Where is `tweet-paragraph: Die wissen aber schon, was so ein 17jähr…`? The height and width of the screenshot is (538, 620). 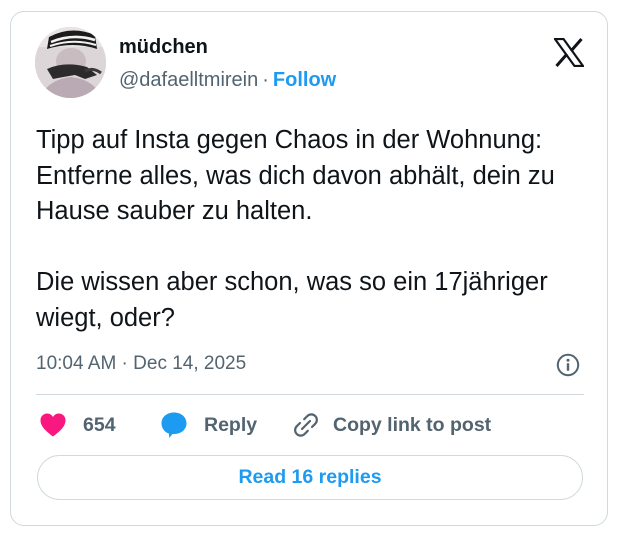 tweet-paragraph: Die wissen aber schon, was so ein 17jähr… is located at coordinates (292, 300).